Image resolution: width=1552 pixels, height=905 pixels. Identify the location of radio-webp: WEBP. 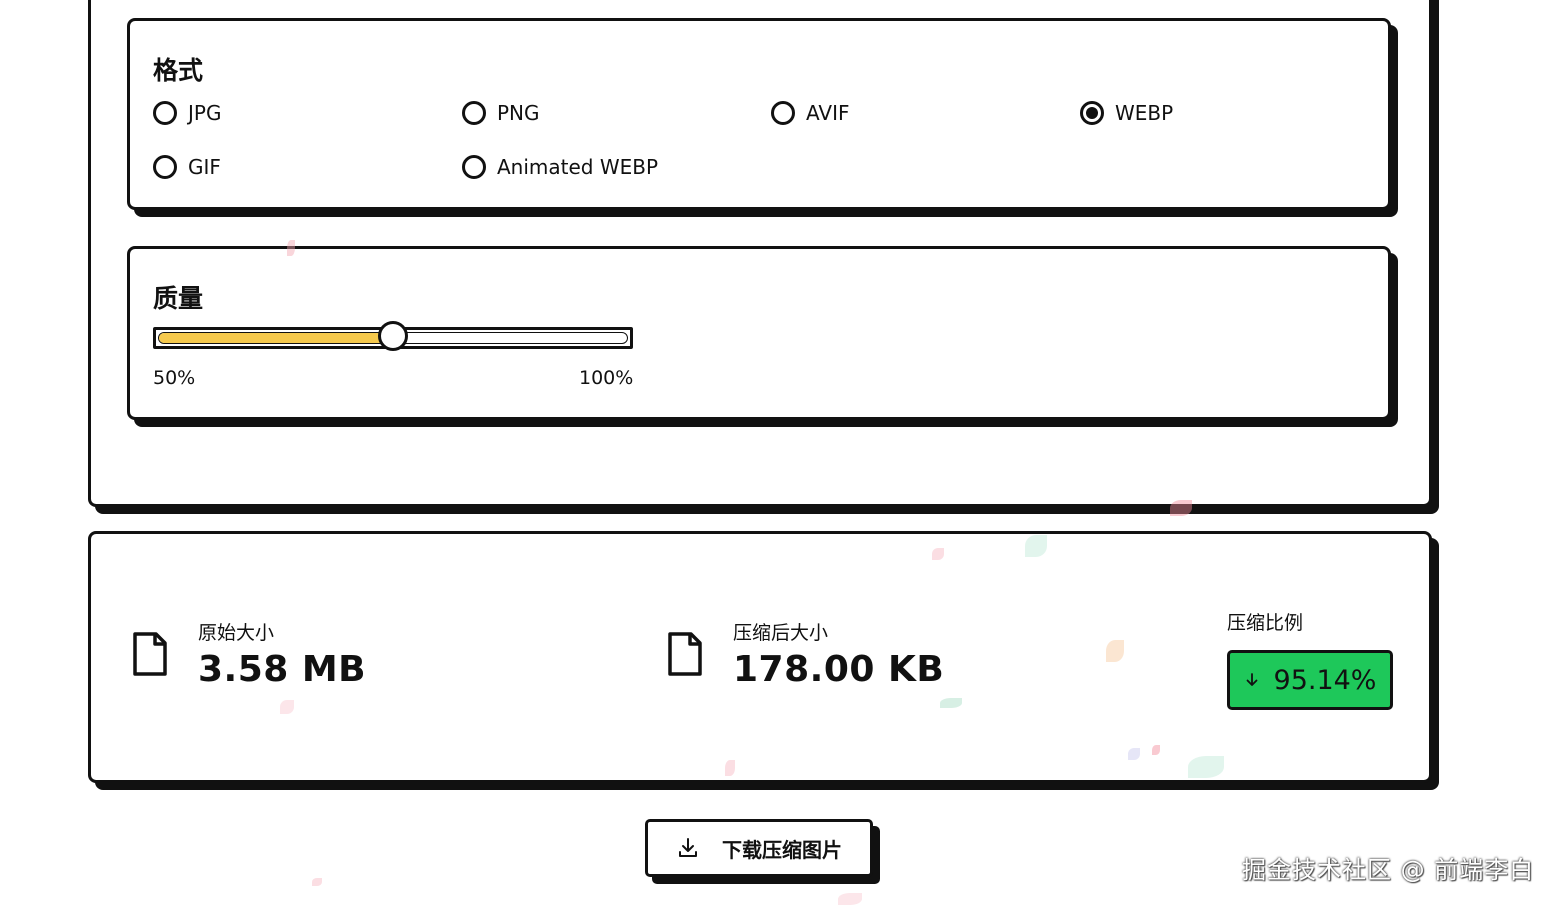
(1126, 113).